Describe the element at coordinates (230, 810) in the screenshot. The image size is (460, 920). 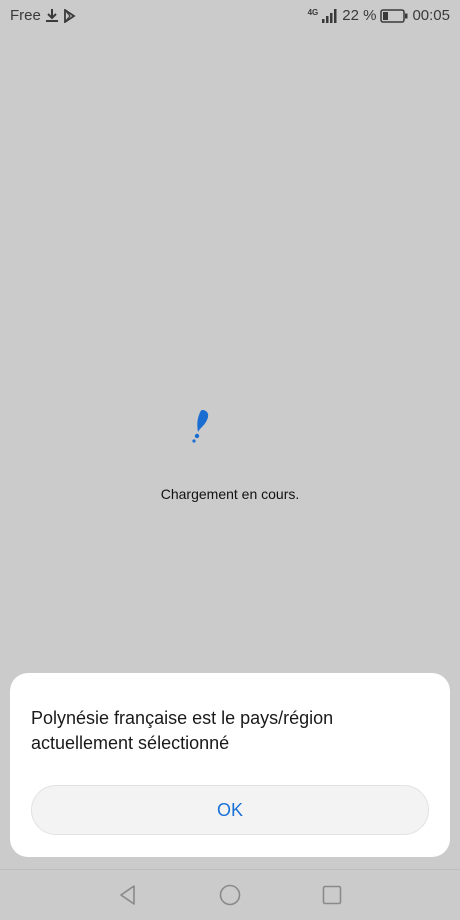
I see `ok-button: OK` at that location.